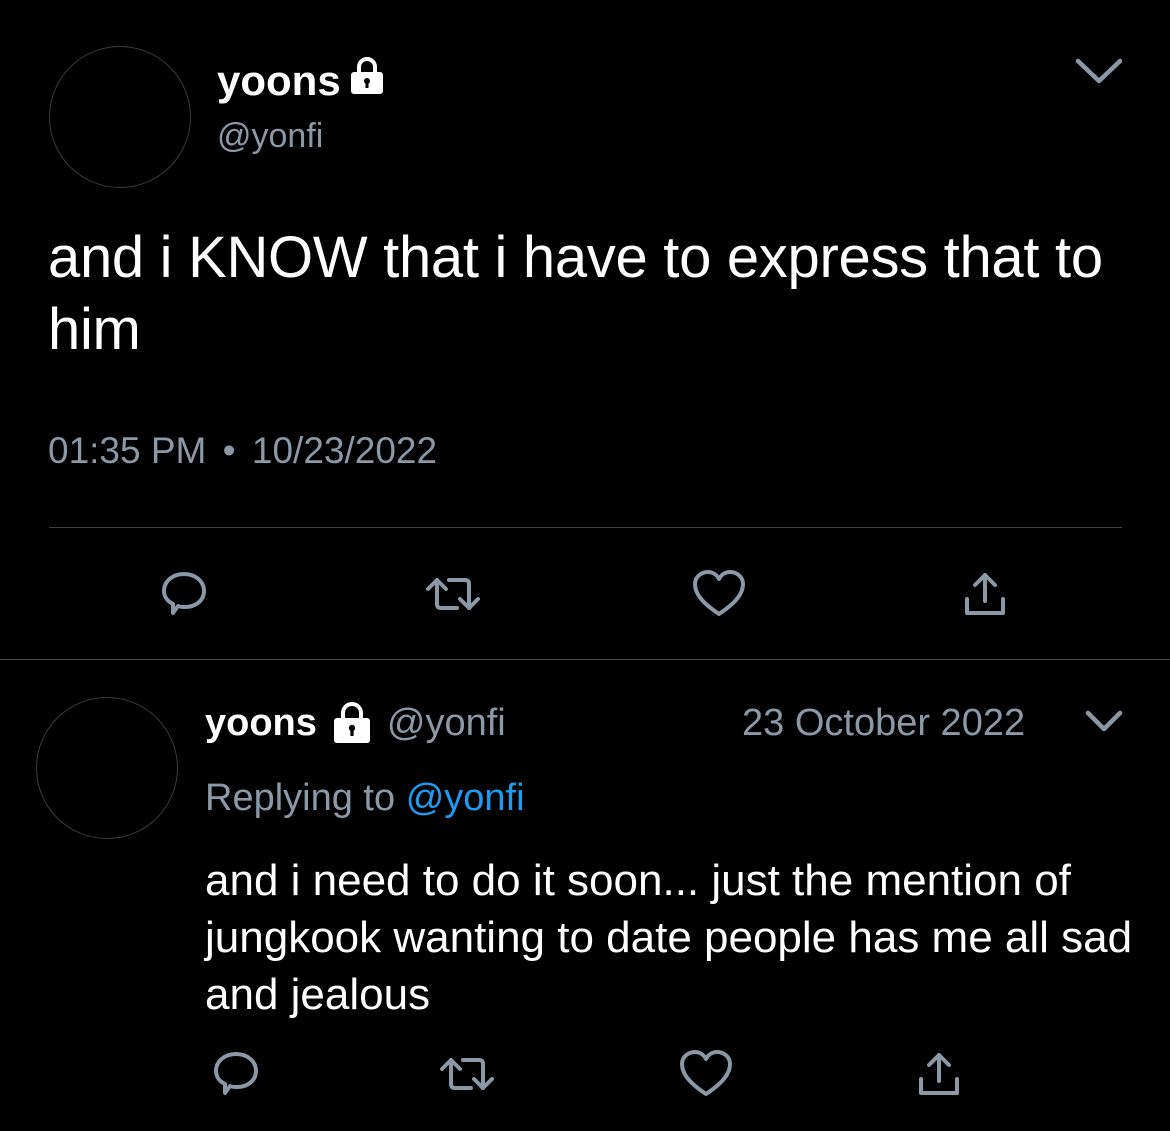 The width and height of the screenshot is (1170, 1131). What do you see at coordinates (127, 450) in the screenshot?
I see `tweet-time: 01:35 PM` at bounding box center [127, 450].